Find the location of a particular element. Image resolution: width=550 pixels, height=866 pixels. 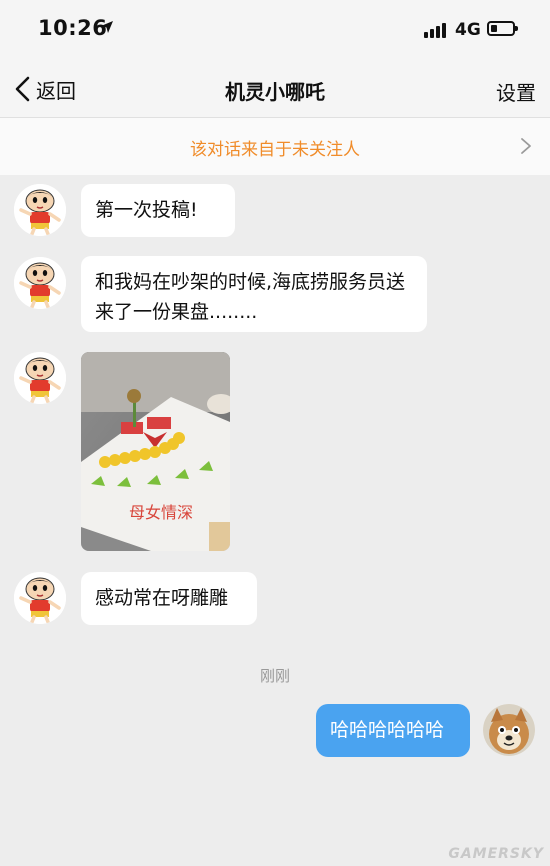

message-timestamp: 刚刚 is located at coordinates (274, 676).